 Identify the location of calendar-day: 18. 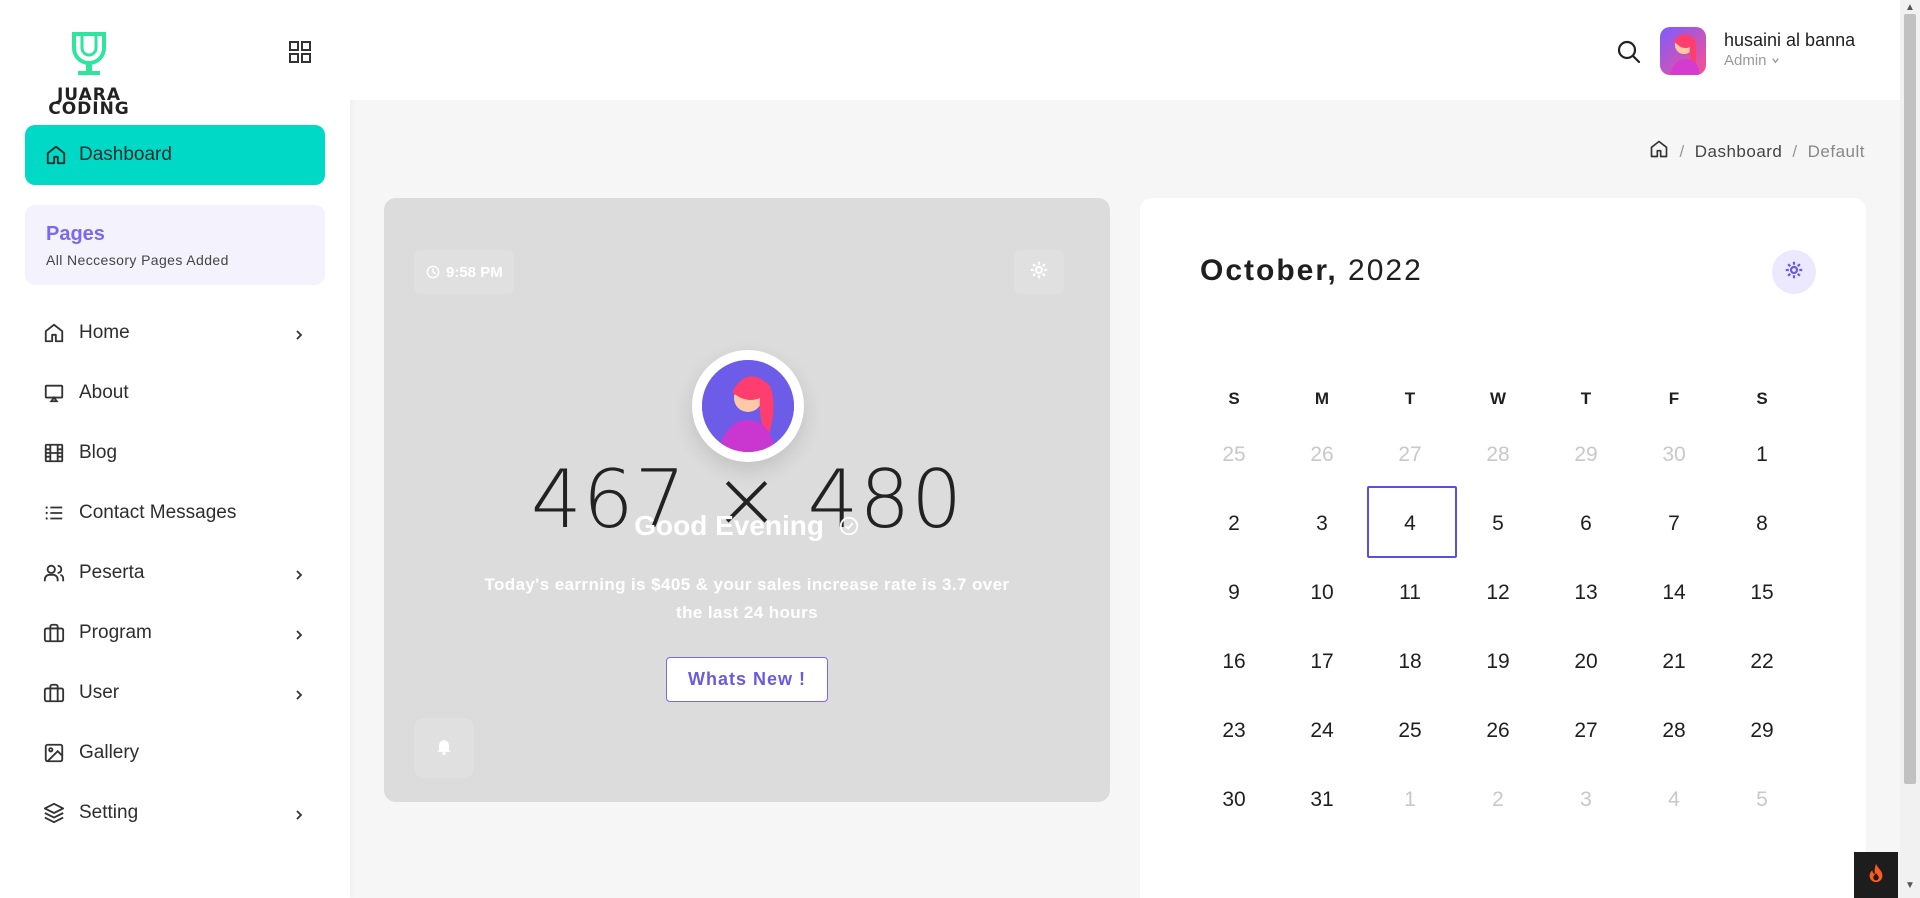
(1410, 661).